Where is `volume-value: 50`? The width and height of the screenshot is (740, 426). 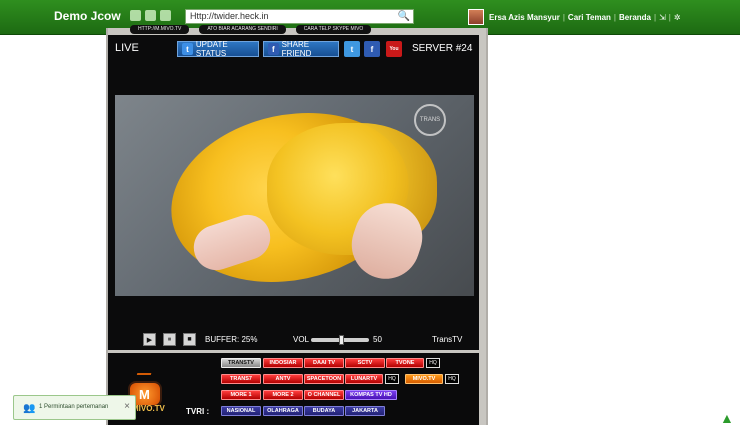
volume-value: 50 is located at coordinates (377, 339).